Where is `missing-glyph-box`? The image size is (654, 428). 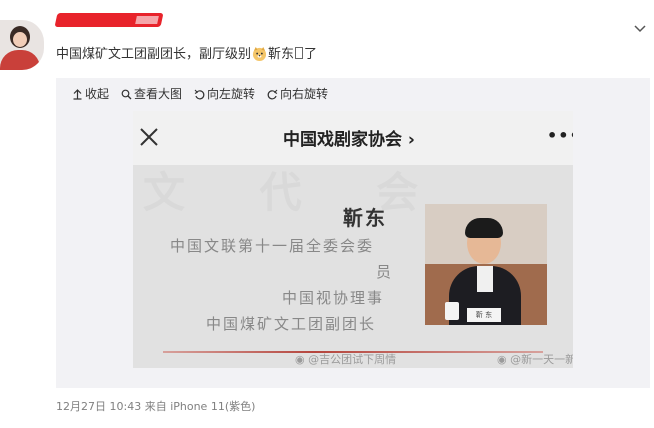 missing-glyph-box is located at coordinates (299, 53).